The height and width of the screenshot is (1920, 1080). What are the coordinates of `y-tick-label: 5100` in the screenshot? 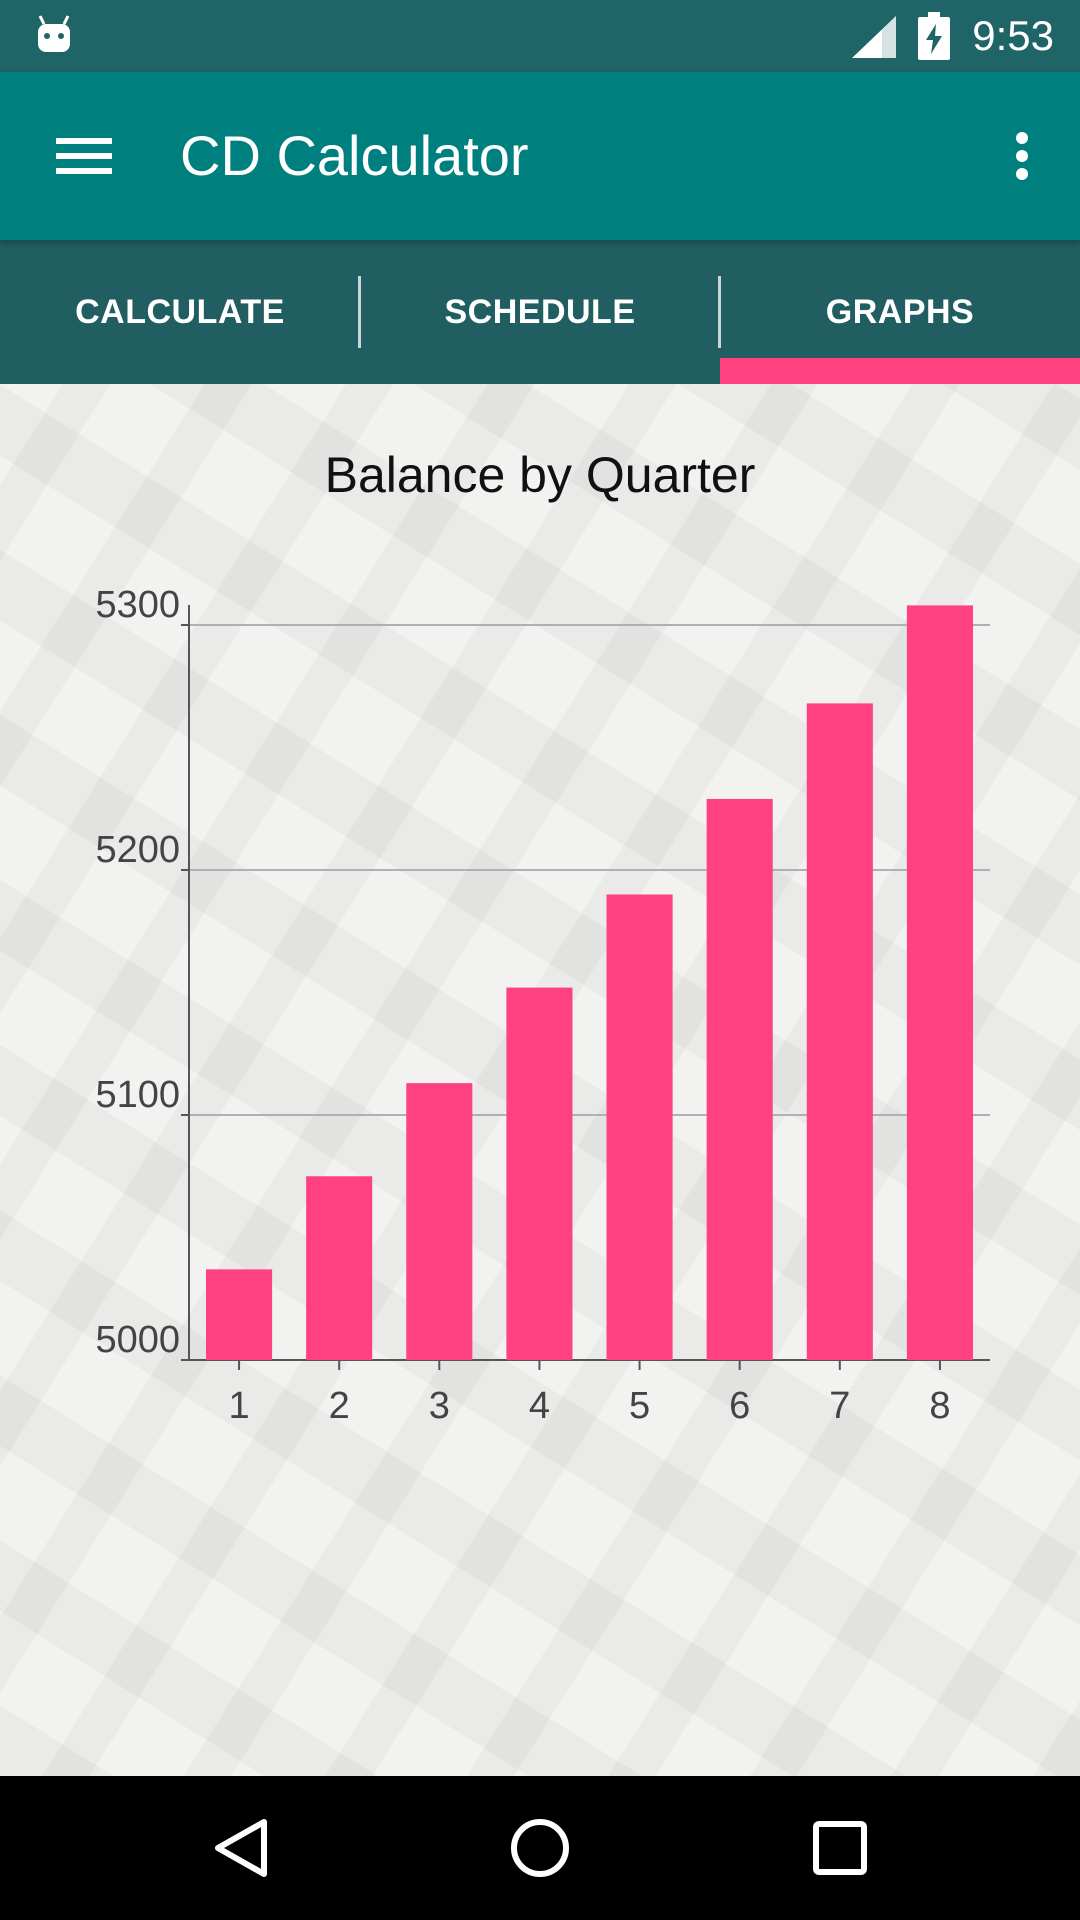 It's located at (137, 1095).